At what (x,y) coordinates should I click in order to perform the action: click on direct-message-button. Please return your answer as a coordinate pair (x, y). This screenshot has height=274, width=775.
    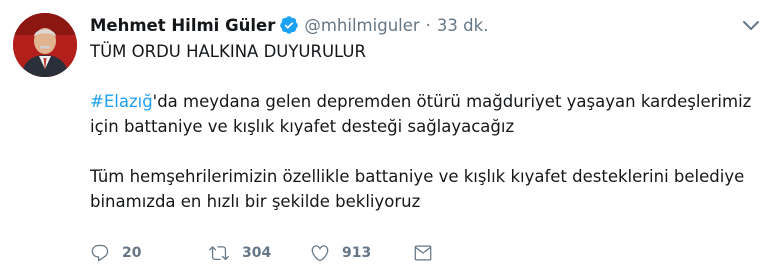
    Looking at the image, I should click on (423, 253).